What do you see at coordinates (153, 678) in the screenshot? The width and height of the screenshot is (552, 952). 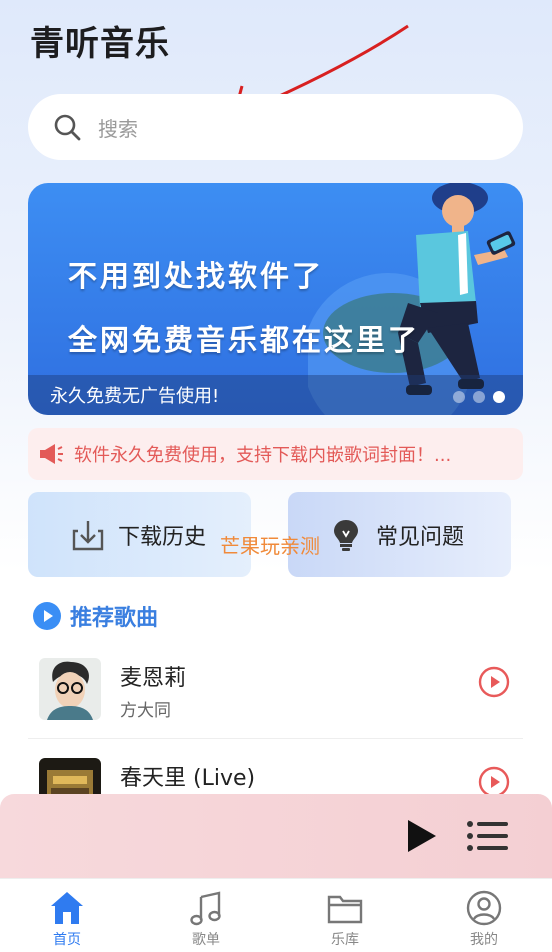 I see `song-title: 麦恩莉` at bounding box center [153, 678].